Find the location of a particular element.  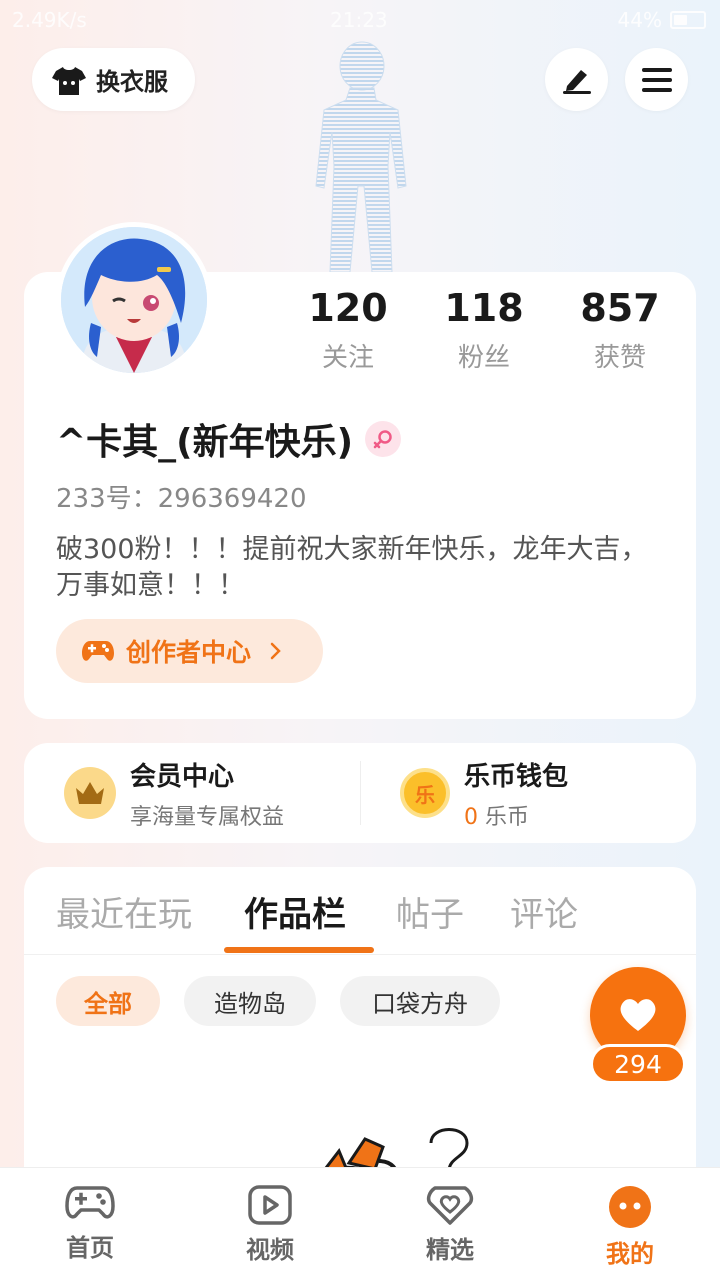

status-bar: 2.49K/s 21:23 44% is located at coordinates (360, 20).